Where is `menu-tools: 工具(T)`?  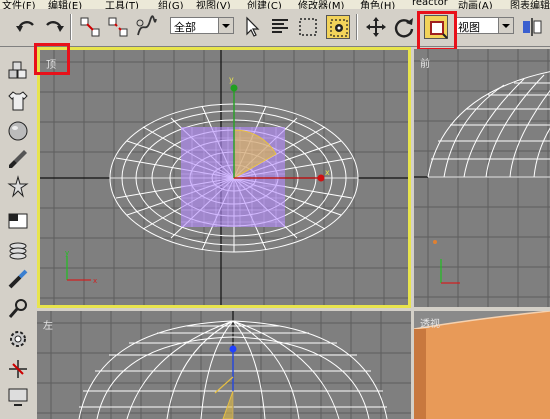 menu-tools: 工具(T) is located at coordinates (122, 4).